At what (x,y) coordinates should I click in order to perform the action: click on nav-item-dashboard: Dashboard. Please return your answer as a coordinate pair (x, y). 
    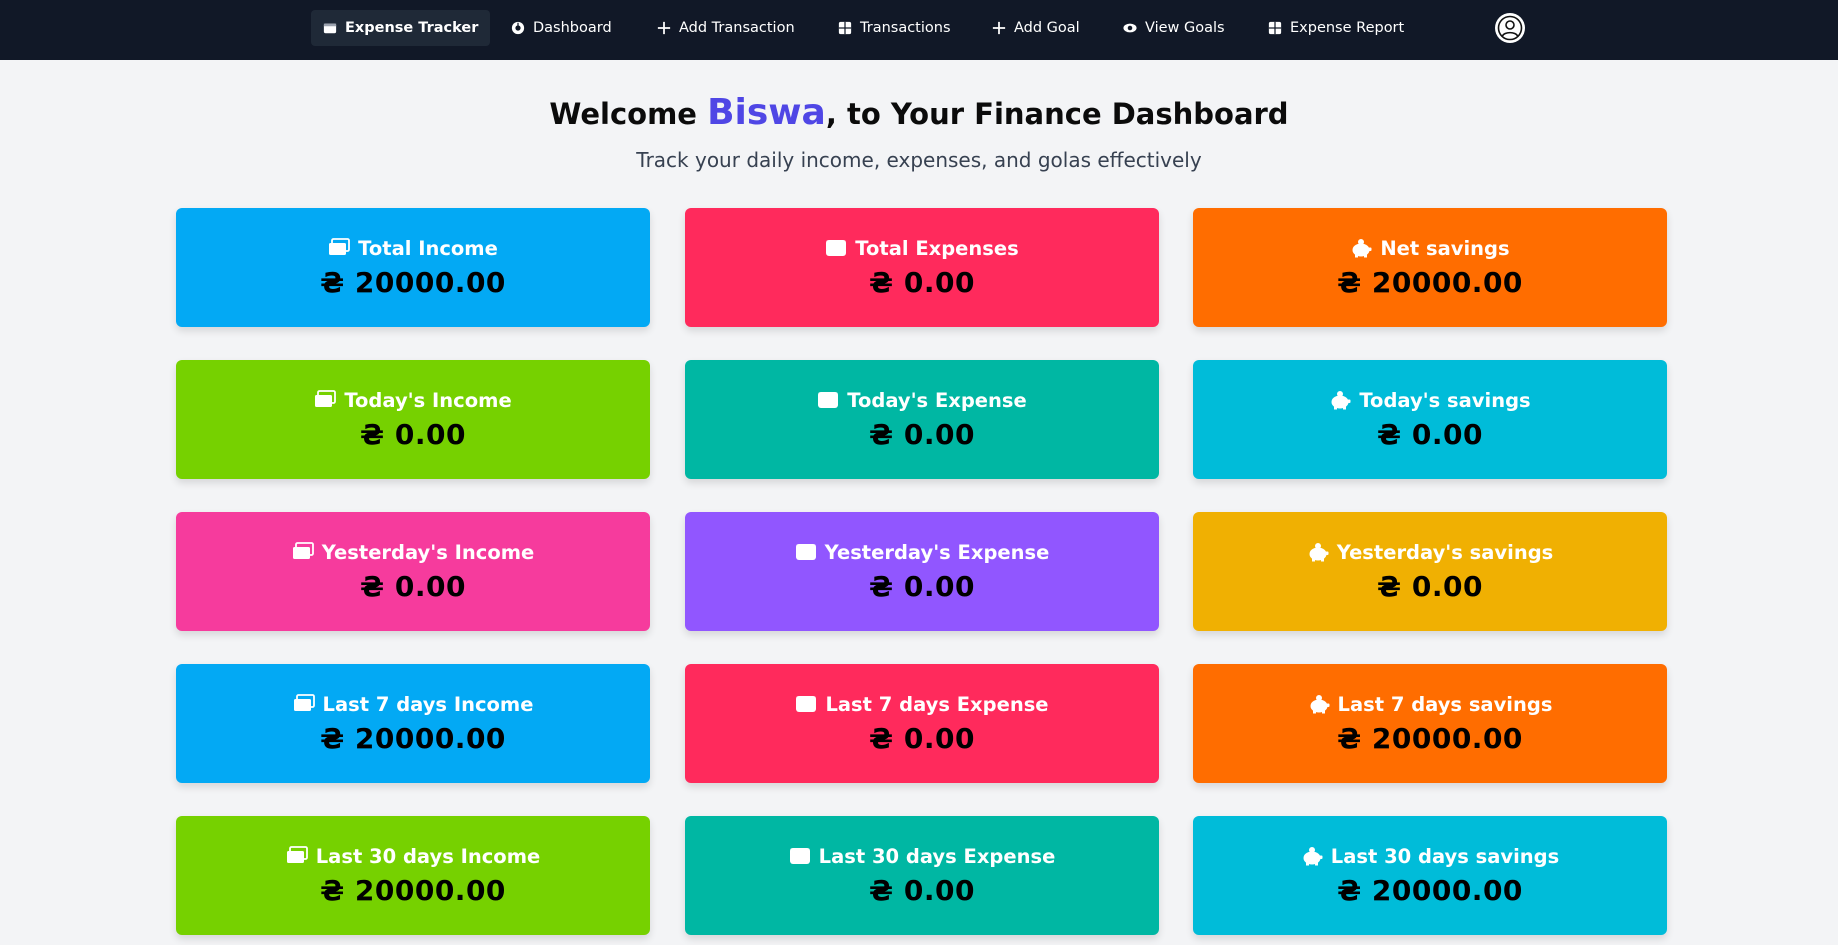
    Looking at the image, I should click on (561, 28).